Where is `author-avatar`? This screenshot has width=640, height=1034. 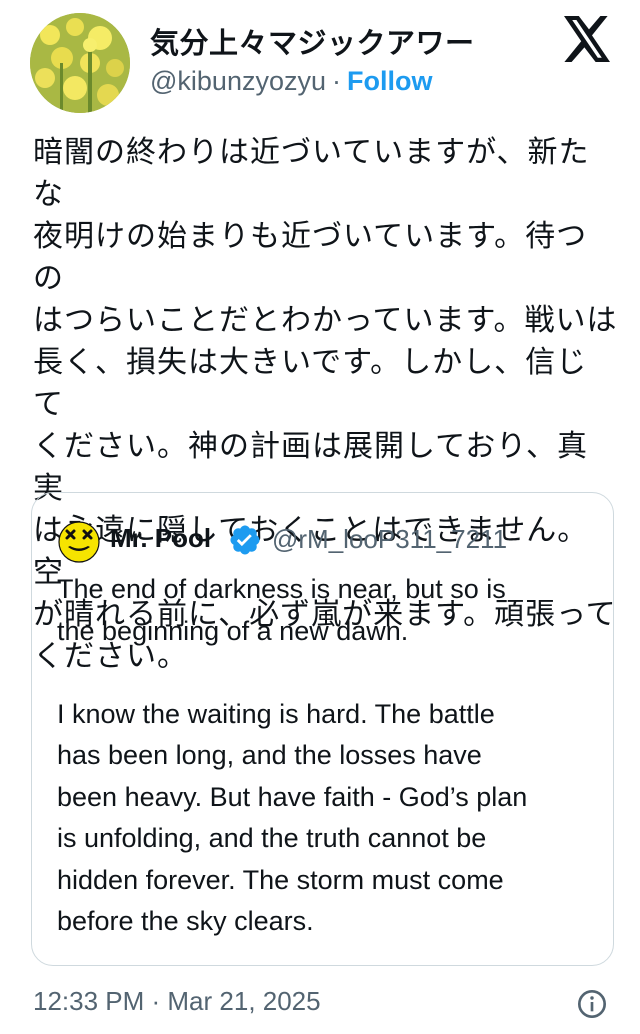
author-avatar is located at coordinates (80, 63).